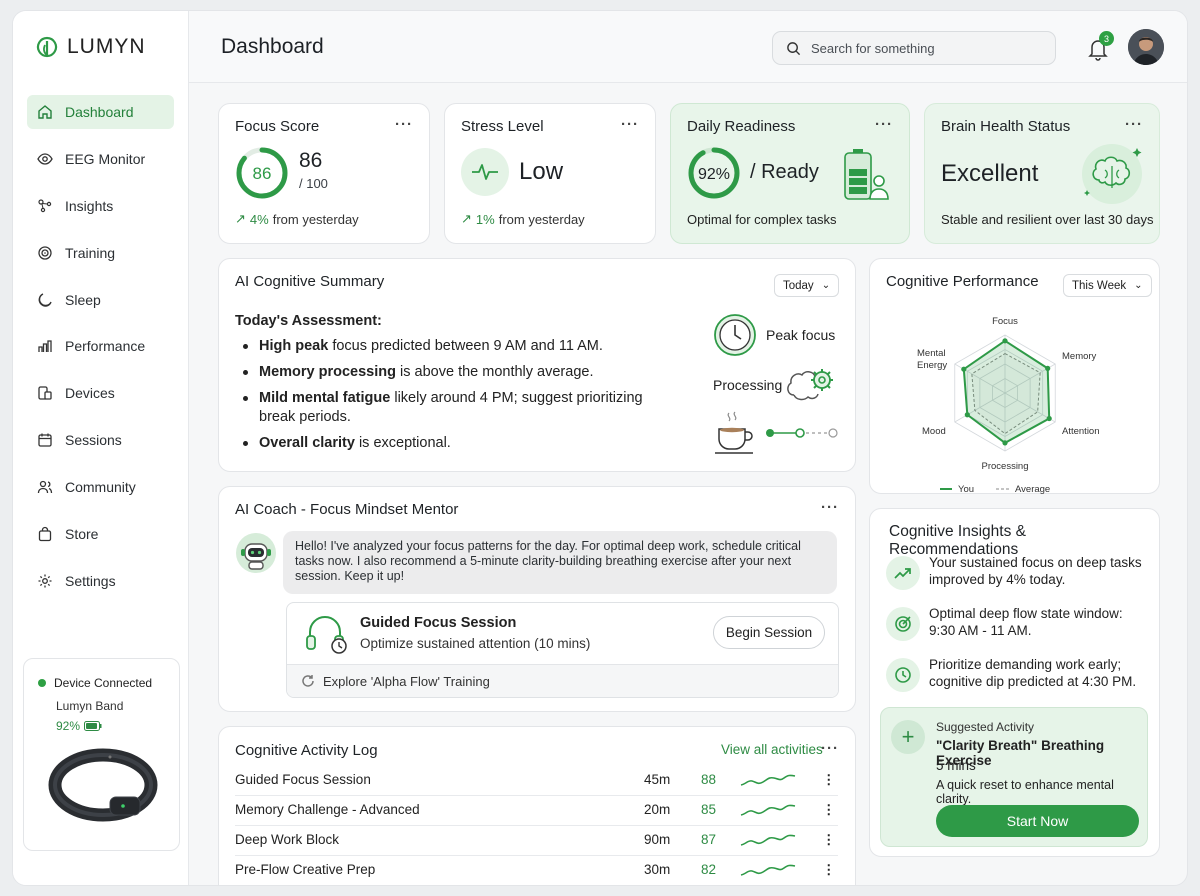 This screenshot has width=1200, height=896. Describe the element at coordinates (956, 765) in the screenshot. I see `suggest-duration: 5 mins` at that location.